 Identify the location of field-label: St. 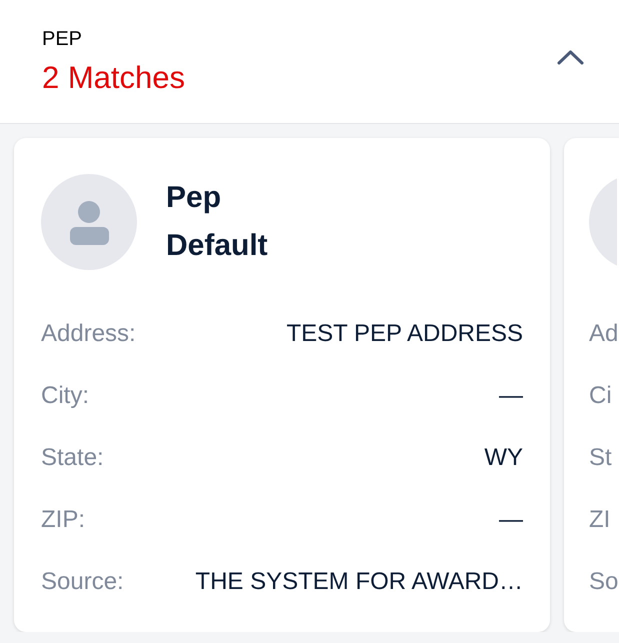
(600, 458).